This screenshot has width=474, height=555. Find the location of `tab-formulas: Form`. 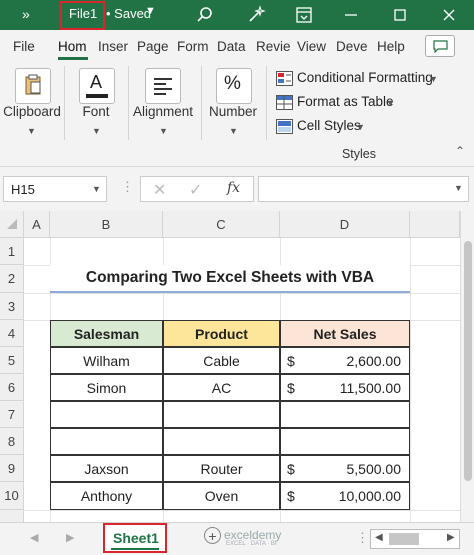

tab-formulas: Form is located at coordinates (193, 46).